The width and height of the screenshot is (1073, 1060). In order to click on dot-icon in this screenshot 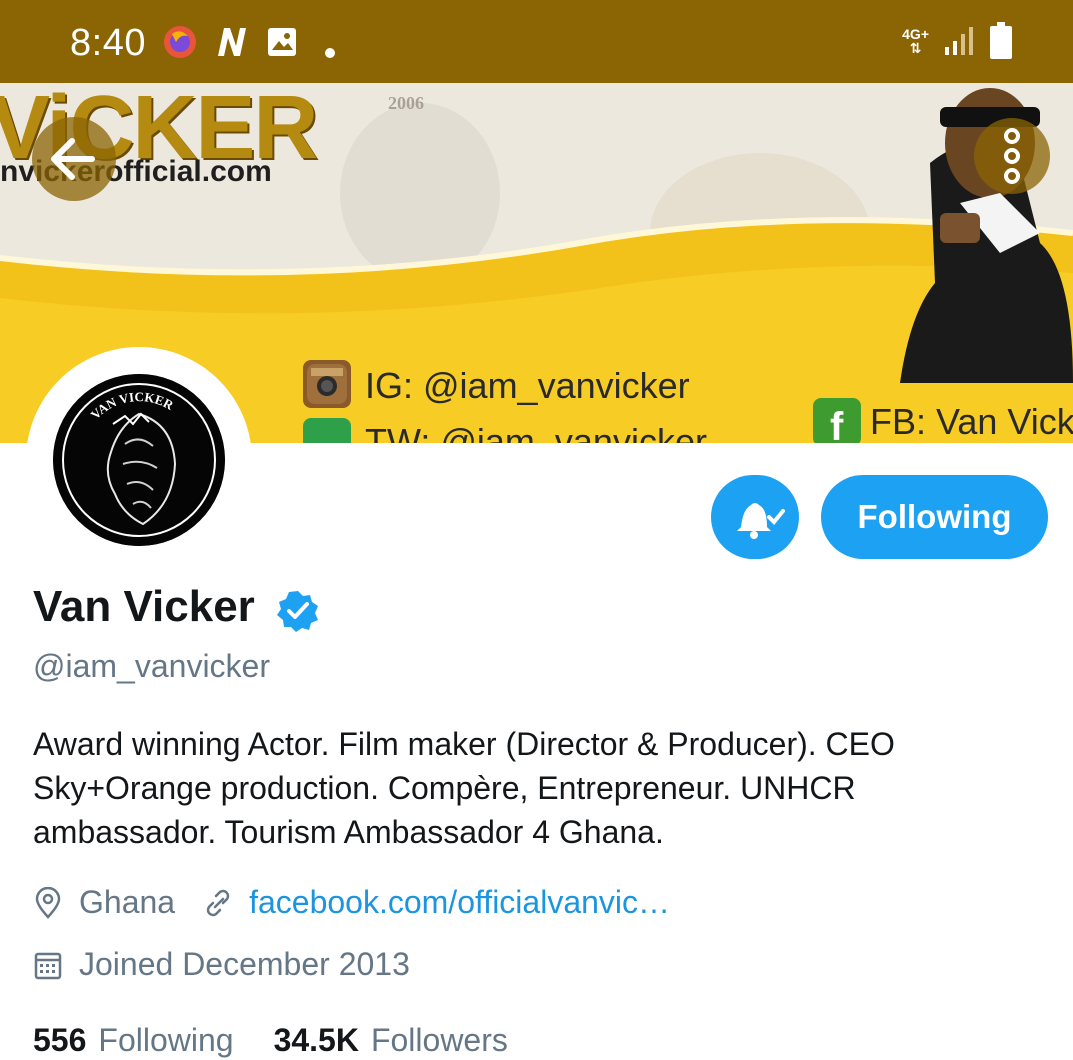, I will do `click(330, 53)`.